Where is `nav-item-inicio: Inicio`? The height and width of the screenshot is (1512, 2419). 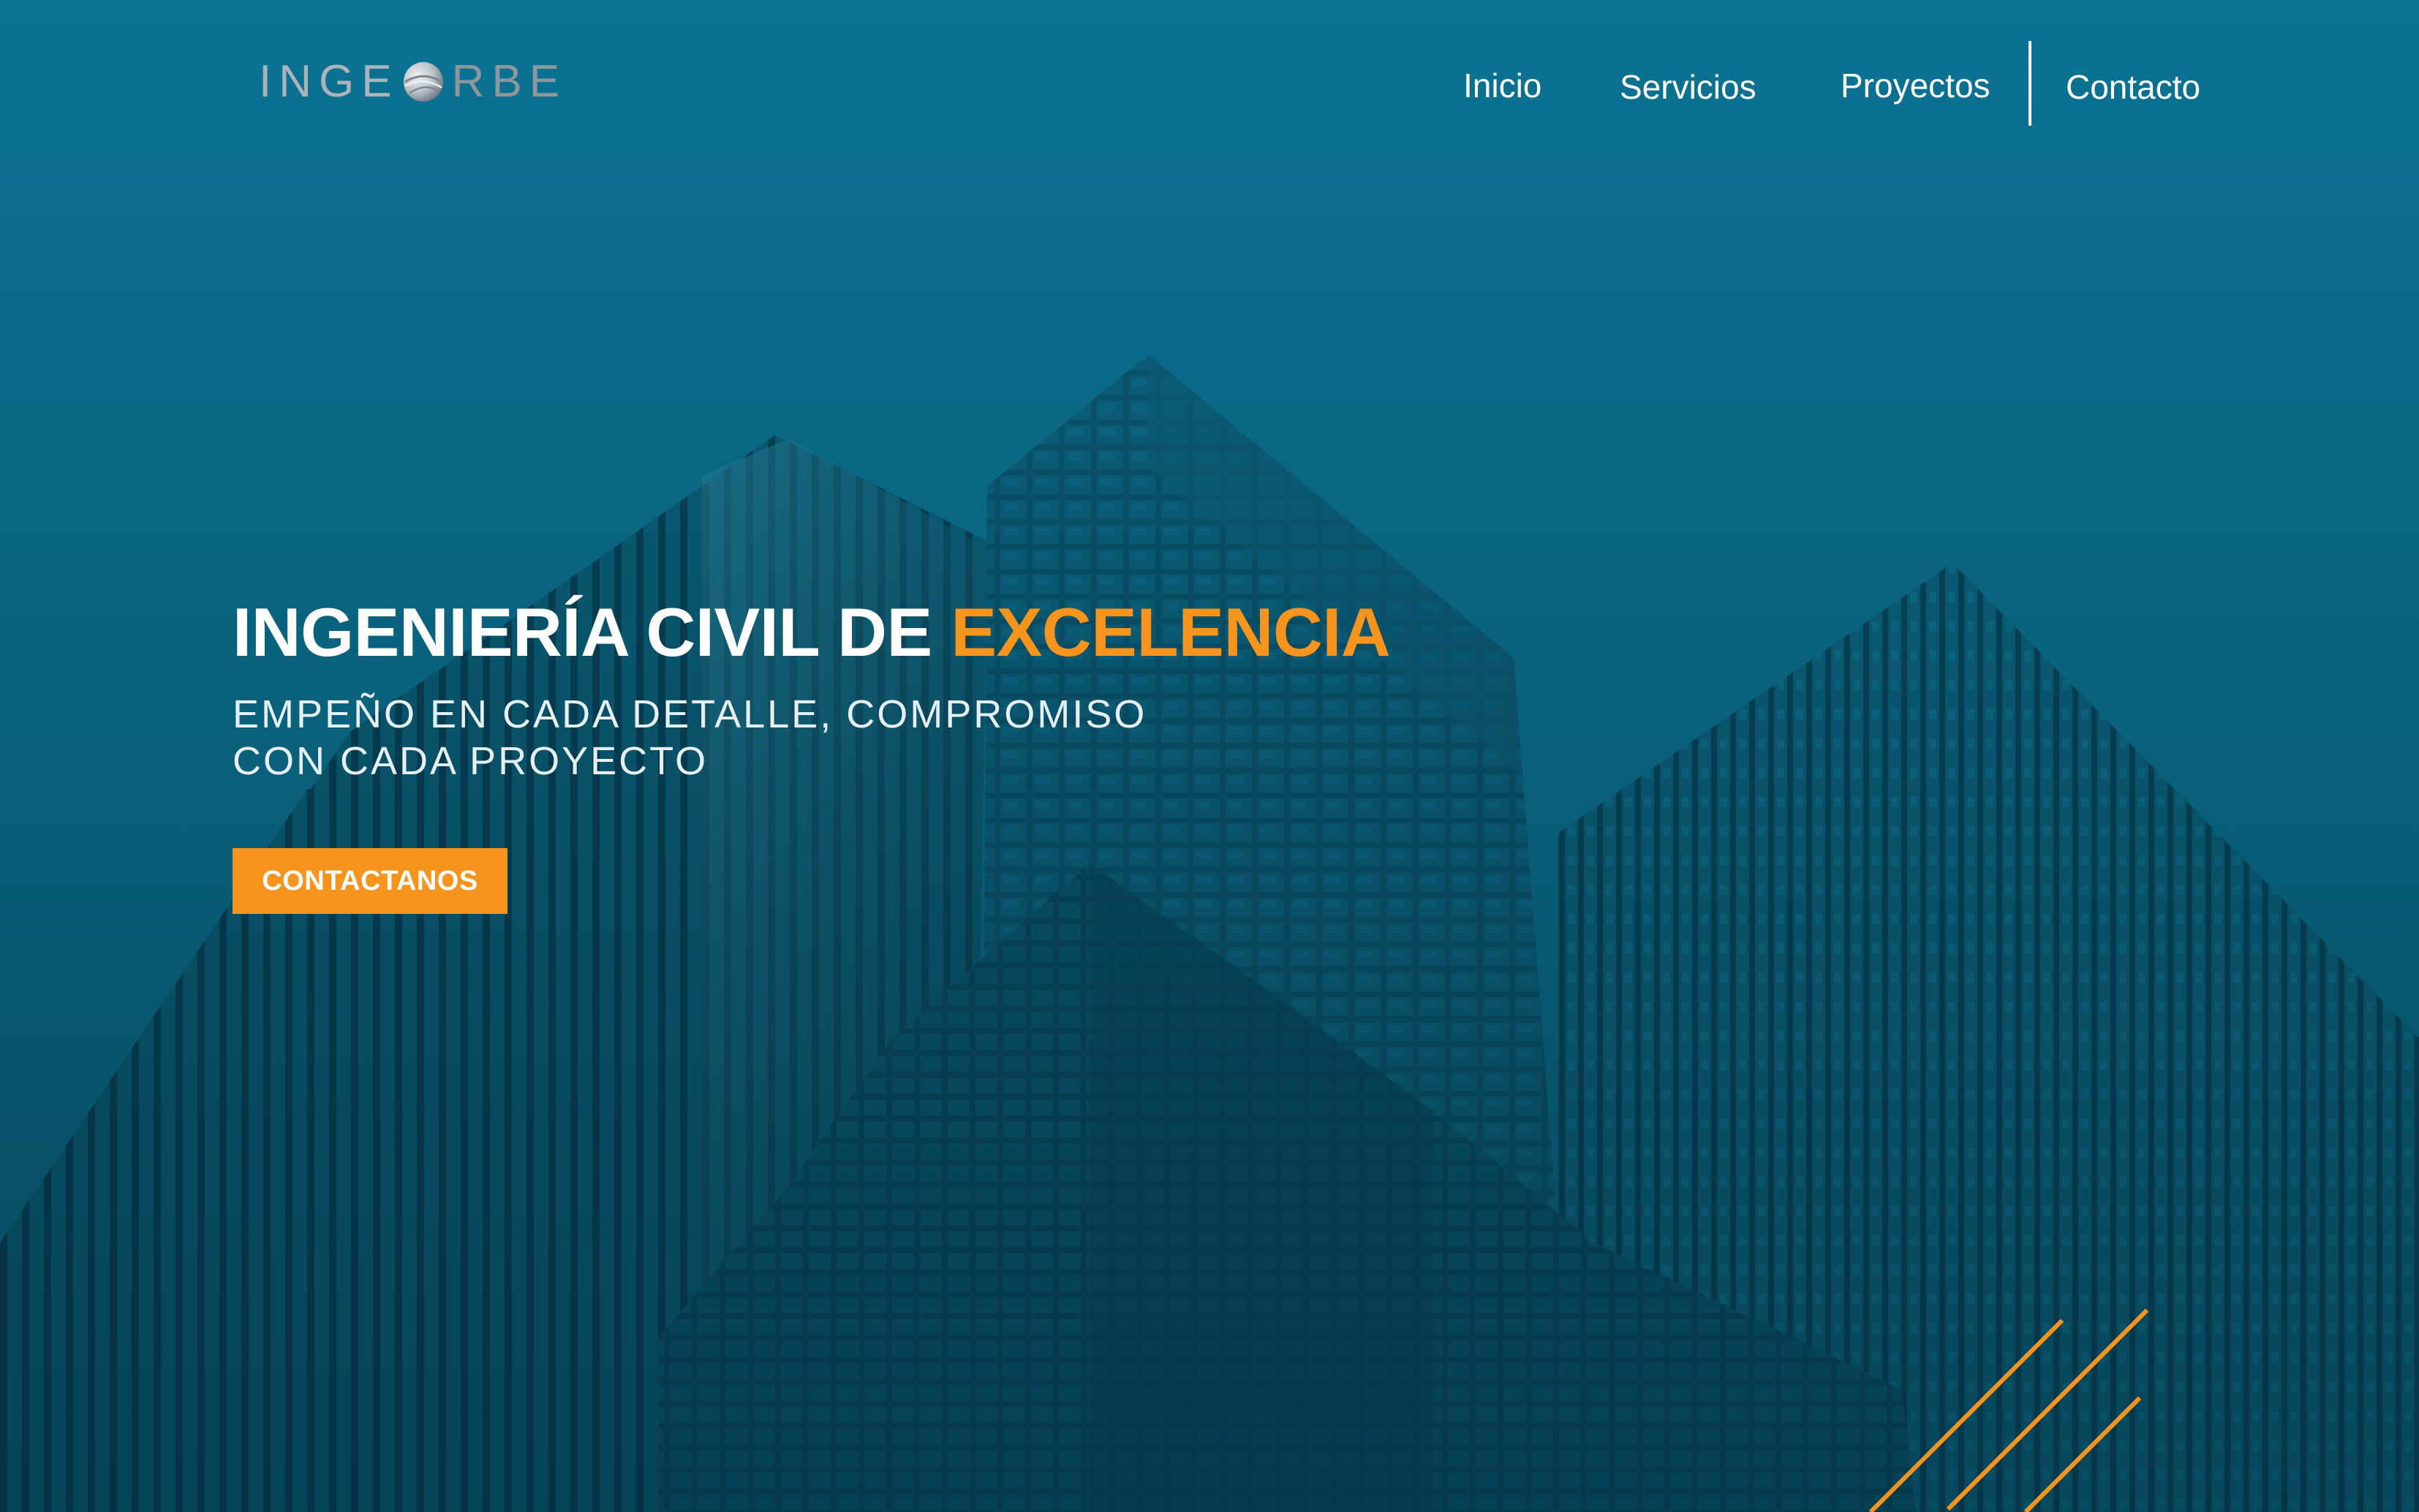 nav-item-inicio: Inicio is located at coordinates (1502, 85).